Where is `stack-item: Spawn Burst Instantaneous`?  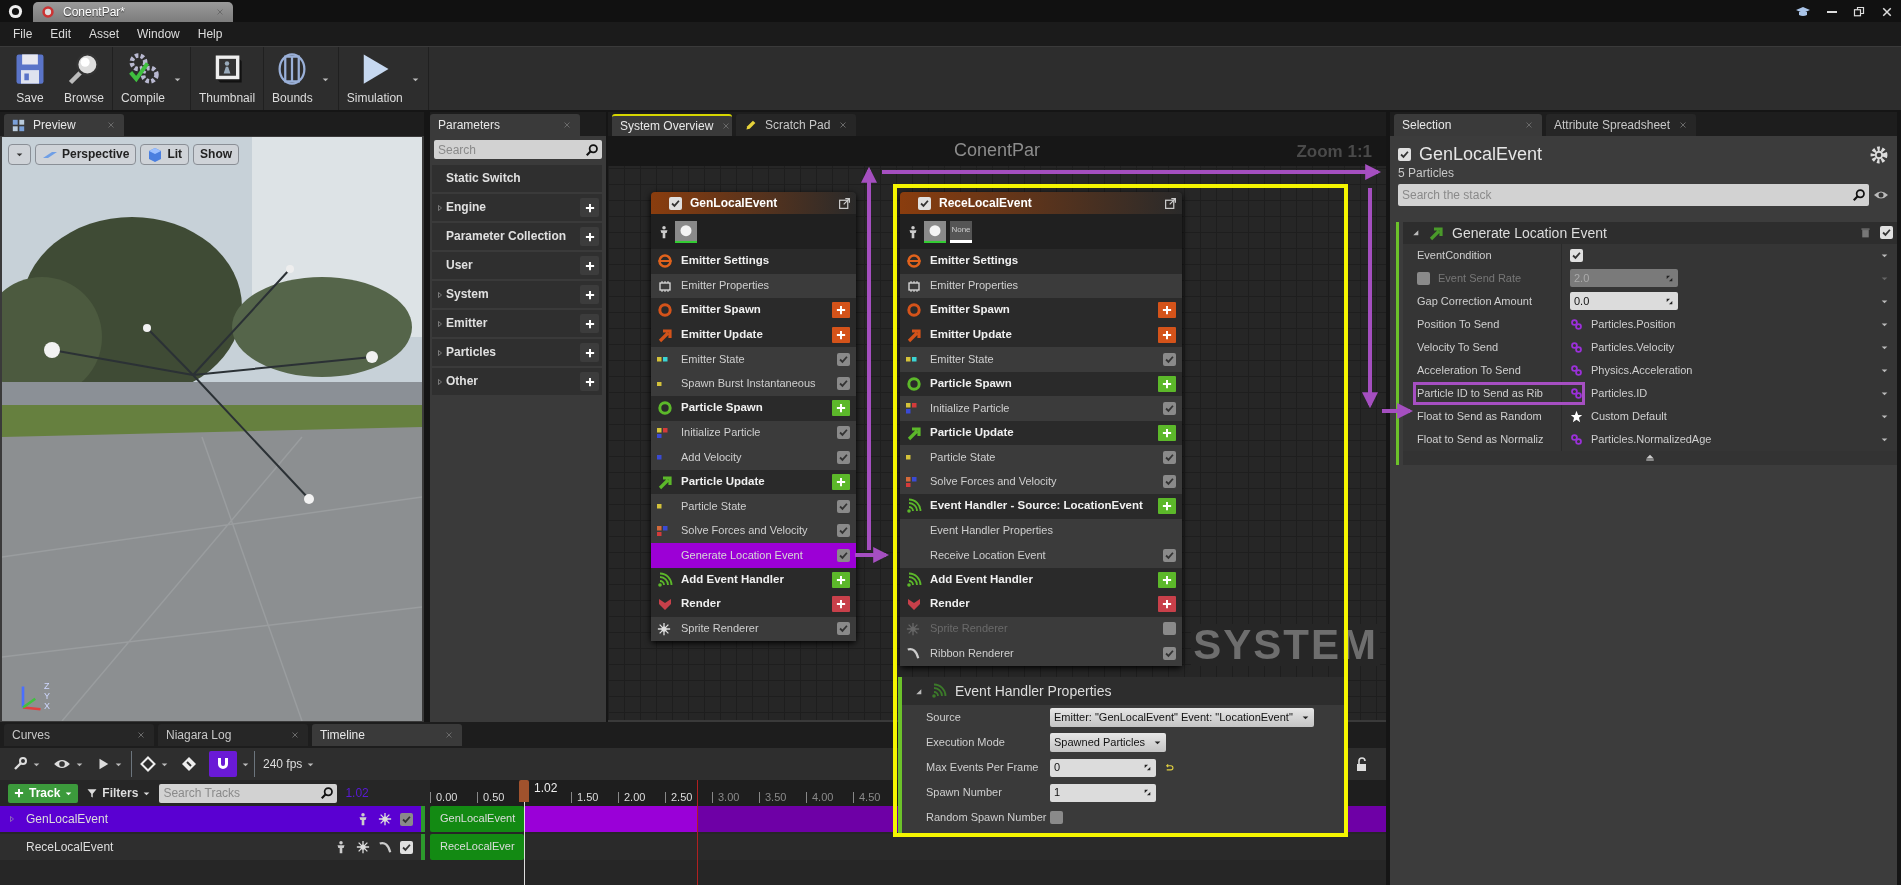
stack-item: Spawn Burst Instantaneous is located at coordinates (753, 383).